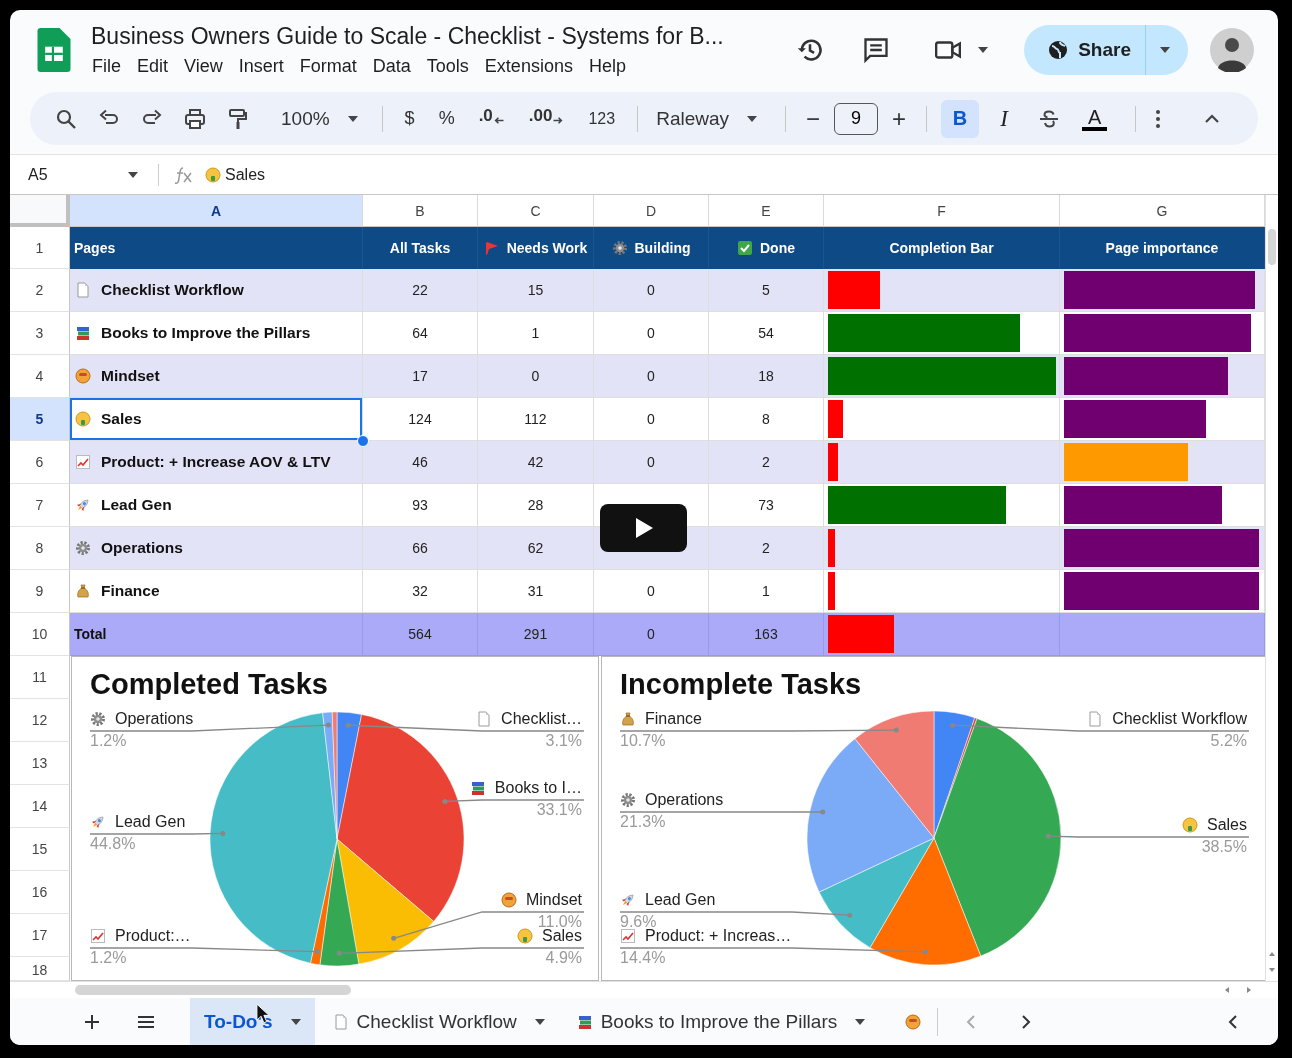 The height and width of the screenshot is (1058, 1292). Describe the element at coordinates (536, 462) in the screenshot. I see `table-cell: 42` at that location.